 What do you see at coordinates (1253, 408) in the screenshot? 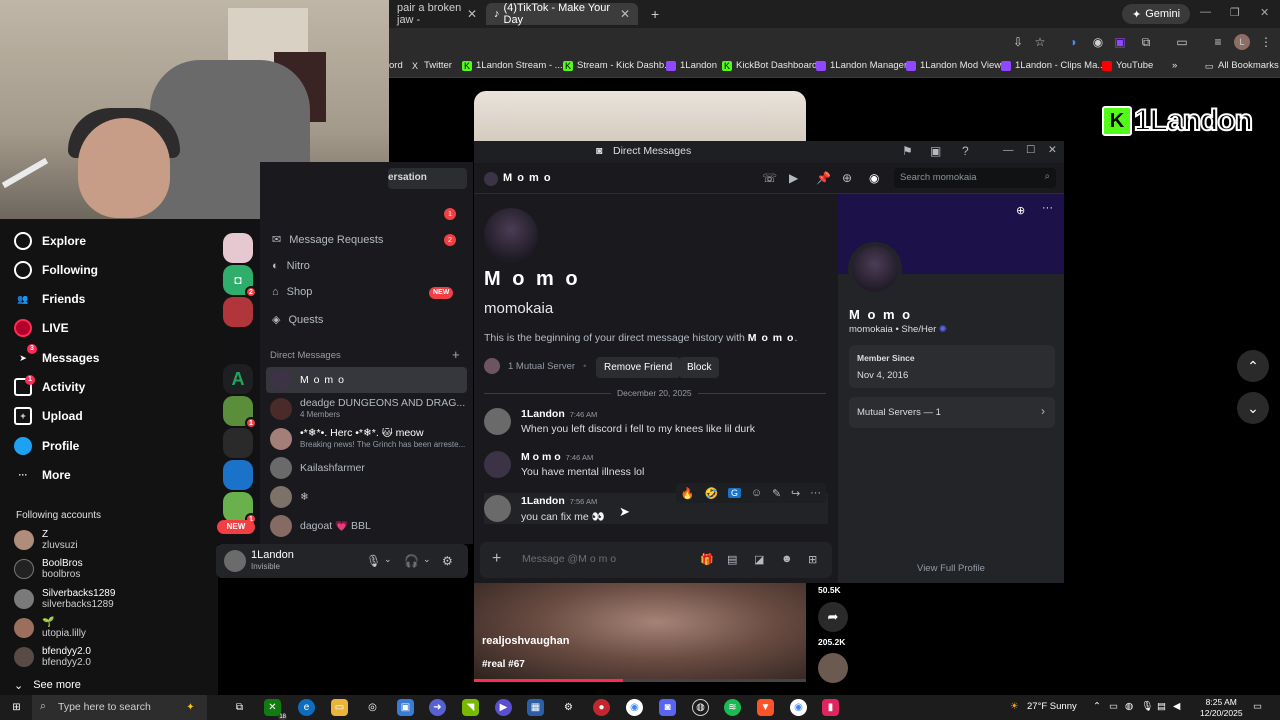
I see `next-video-button: ⌄` at bounding box center [1253, 408].